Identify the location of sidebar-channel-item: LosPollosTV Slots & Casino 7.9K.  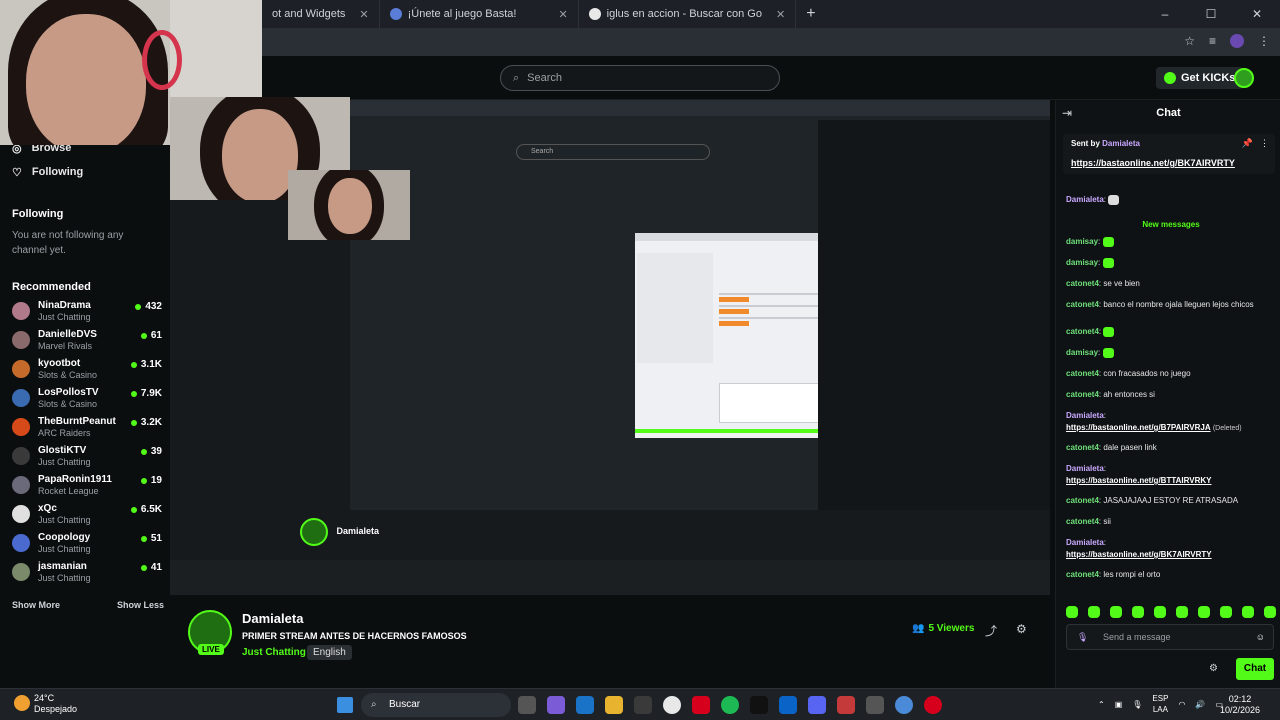
(87, 398).